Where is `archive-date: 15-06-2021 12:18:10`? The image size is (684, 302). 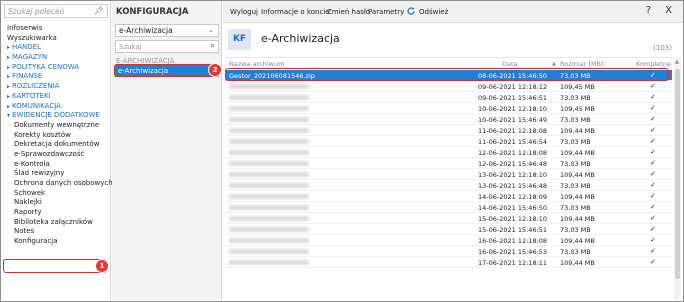 archive-date: 15-06-2021 12:18:10 is located at coordinates (513, 219).